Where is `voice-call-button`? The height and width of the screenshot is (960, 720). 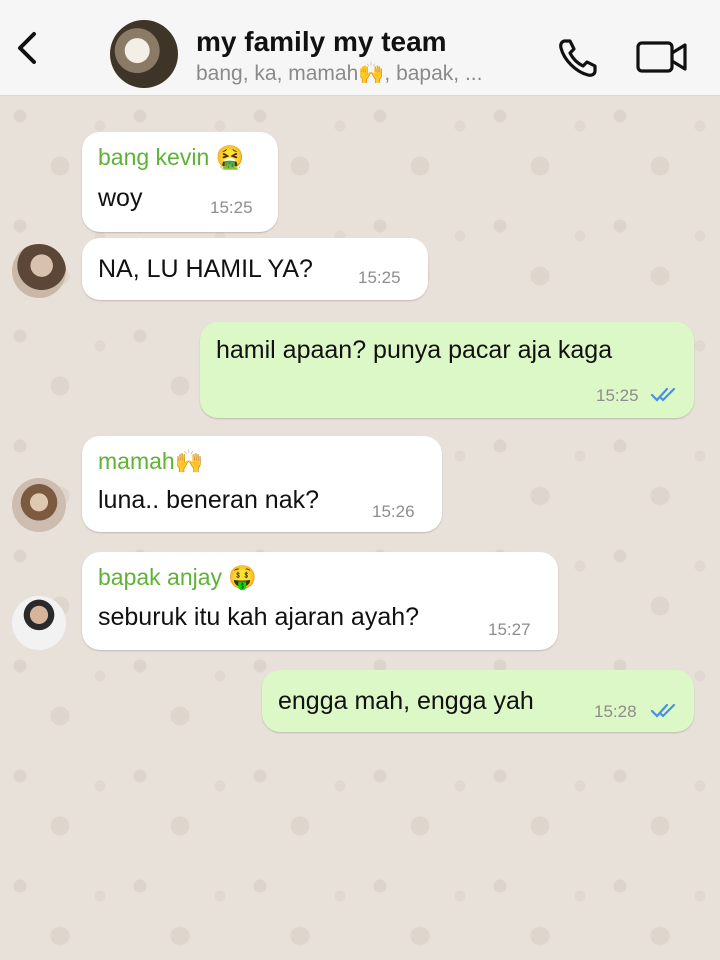
voice-call-button is located at coordinates (578, 58).